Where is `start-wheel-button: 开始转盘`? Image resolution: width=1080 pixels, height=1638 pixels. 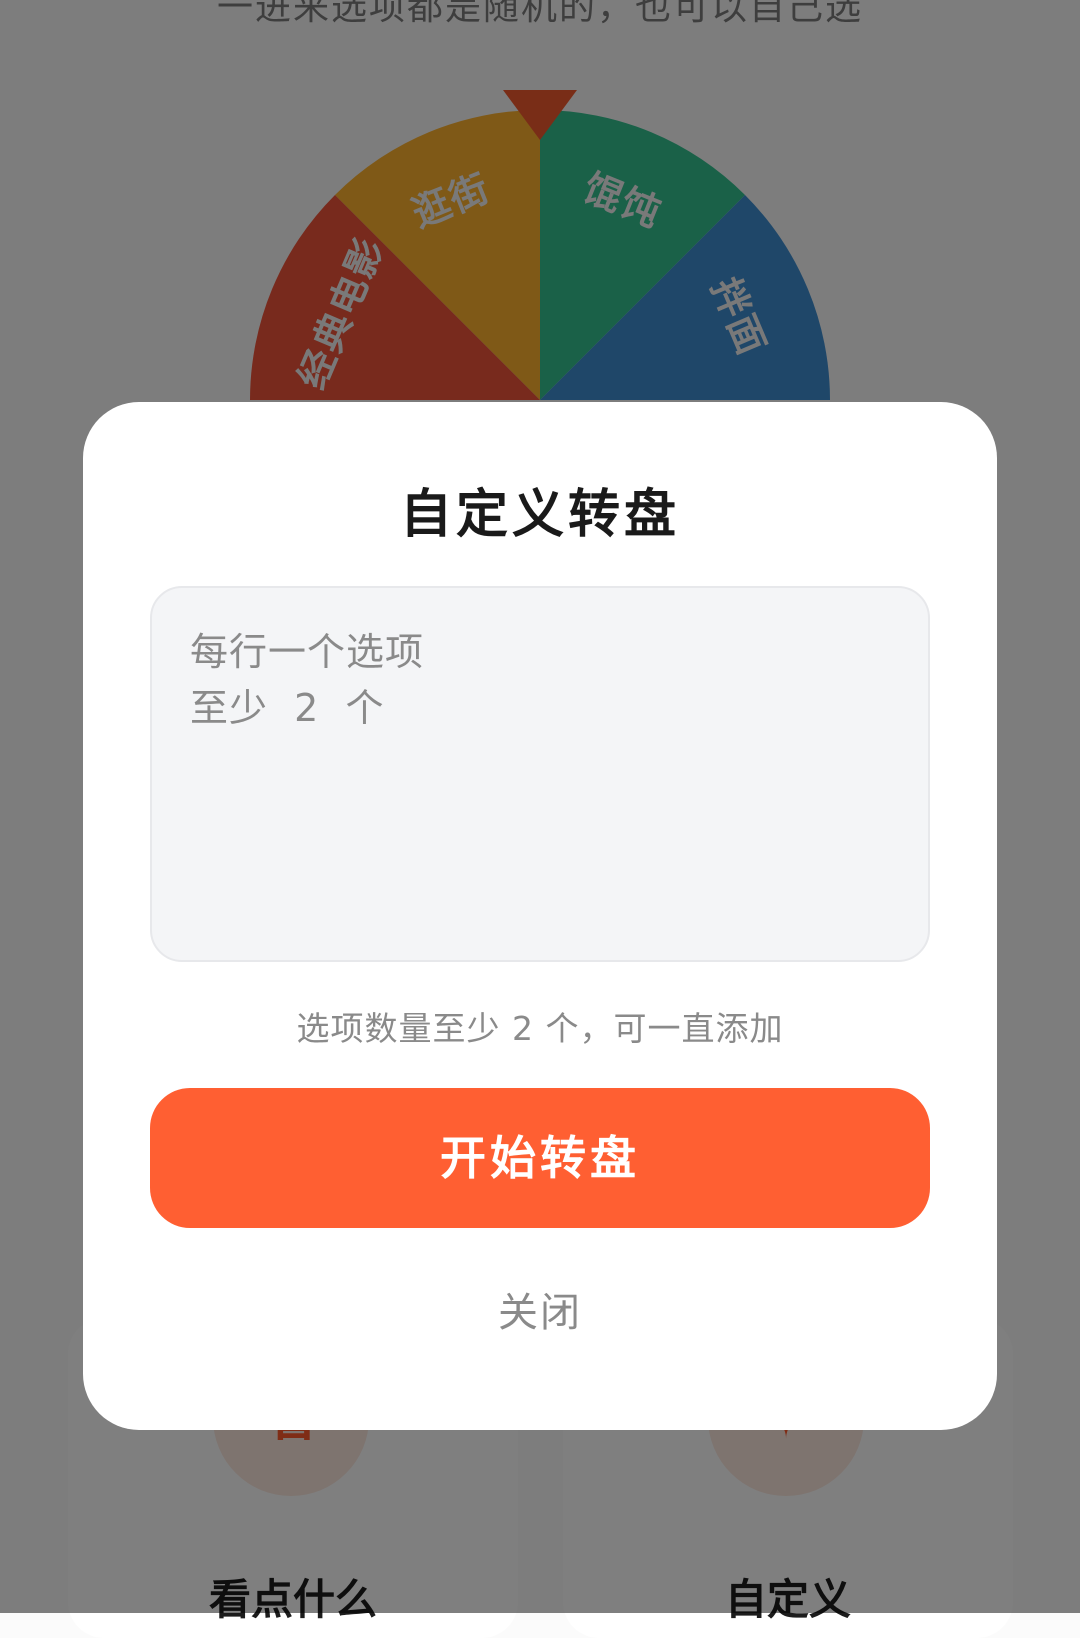 start-wheel-button: 开始转盘 is located at coordinates (540, 1158).